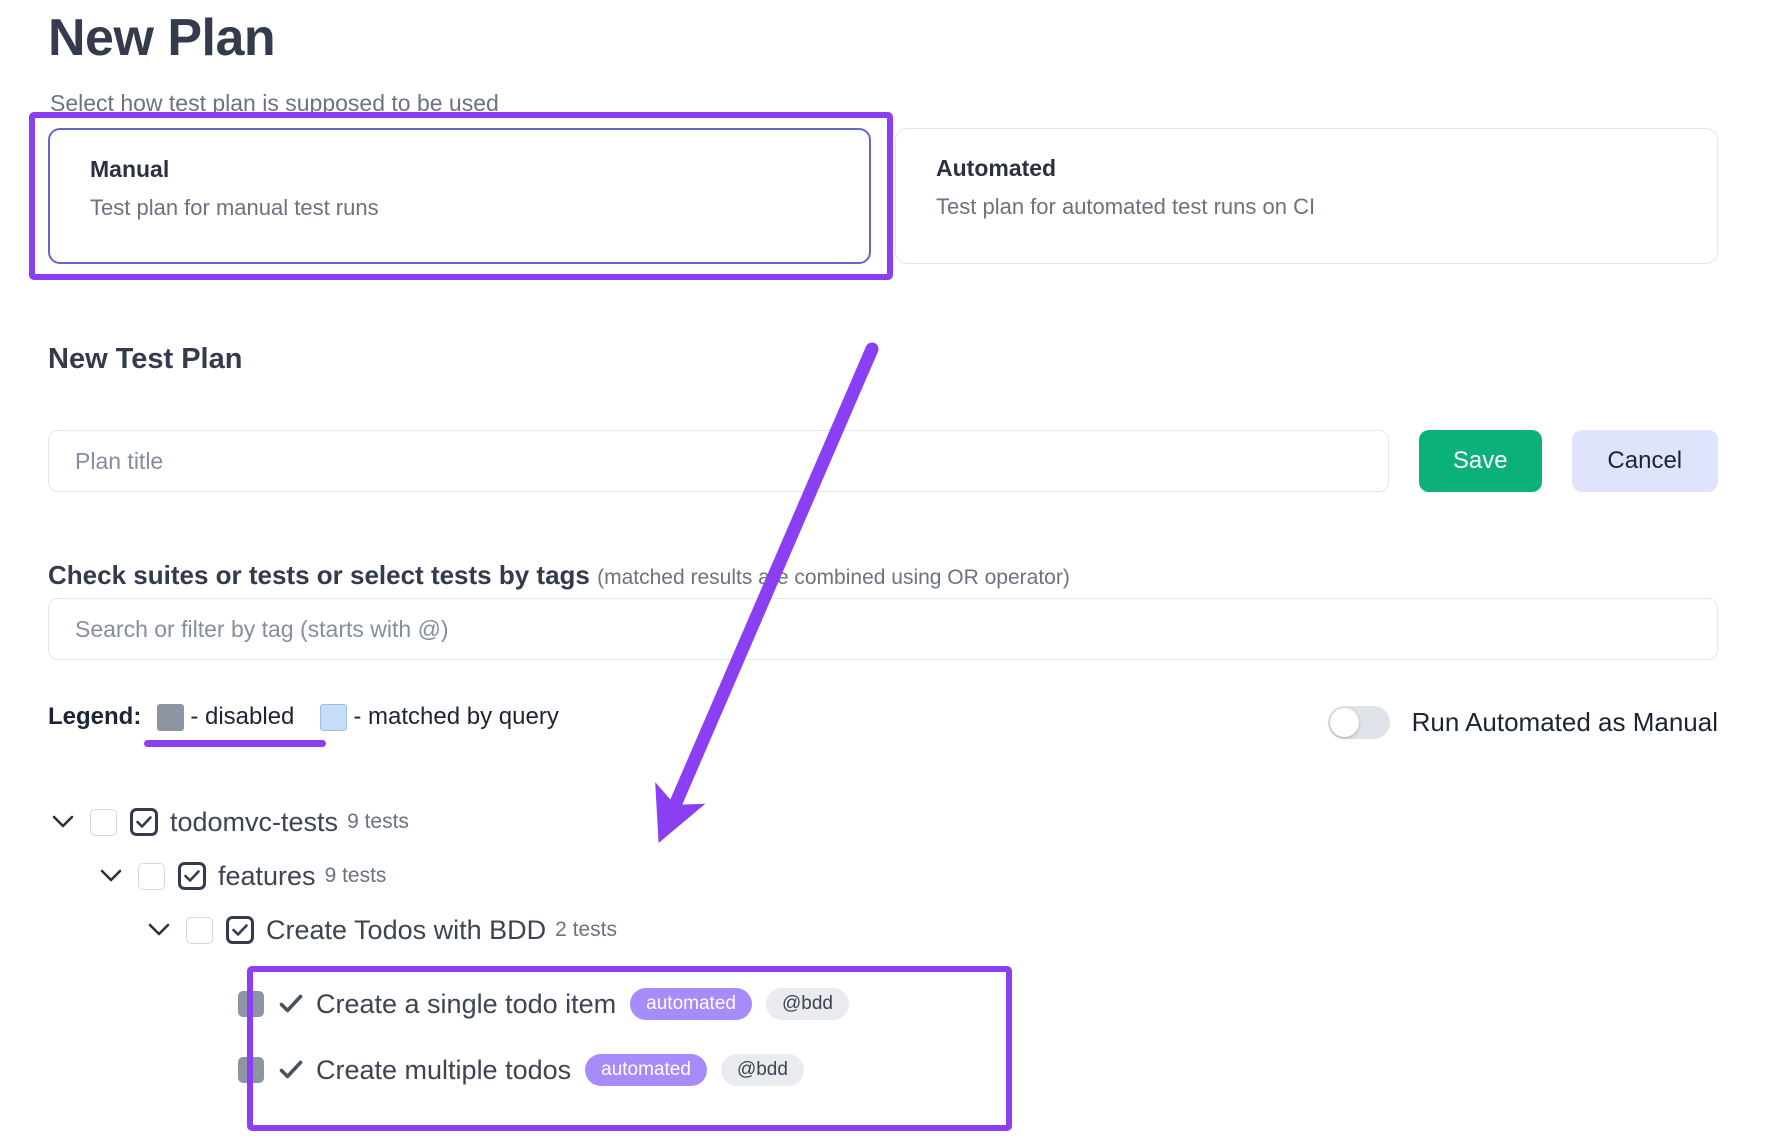 The width and height of the screenshot is (1766, 1144). Describe the element at coordinates (254, 821) in the screenshot. I see `tree-label-todomvc-tests: todomvc-tests` at that location.